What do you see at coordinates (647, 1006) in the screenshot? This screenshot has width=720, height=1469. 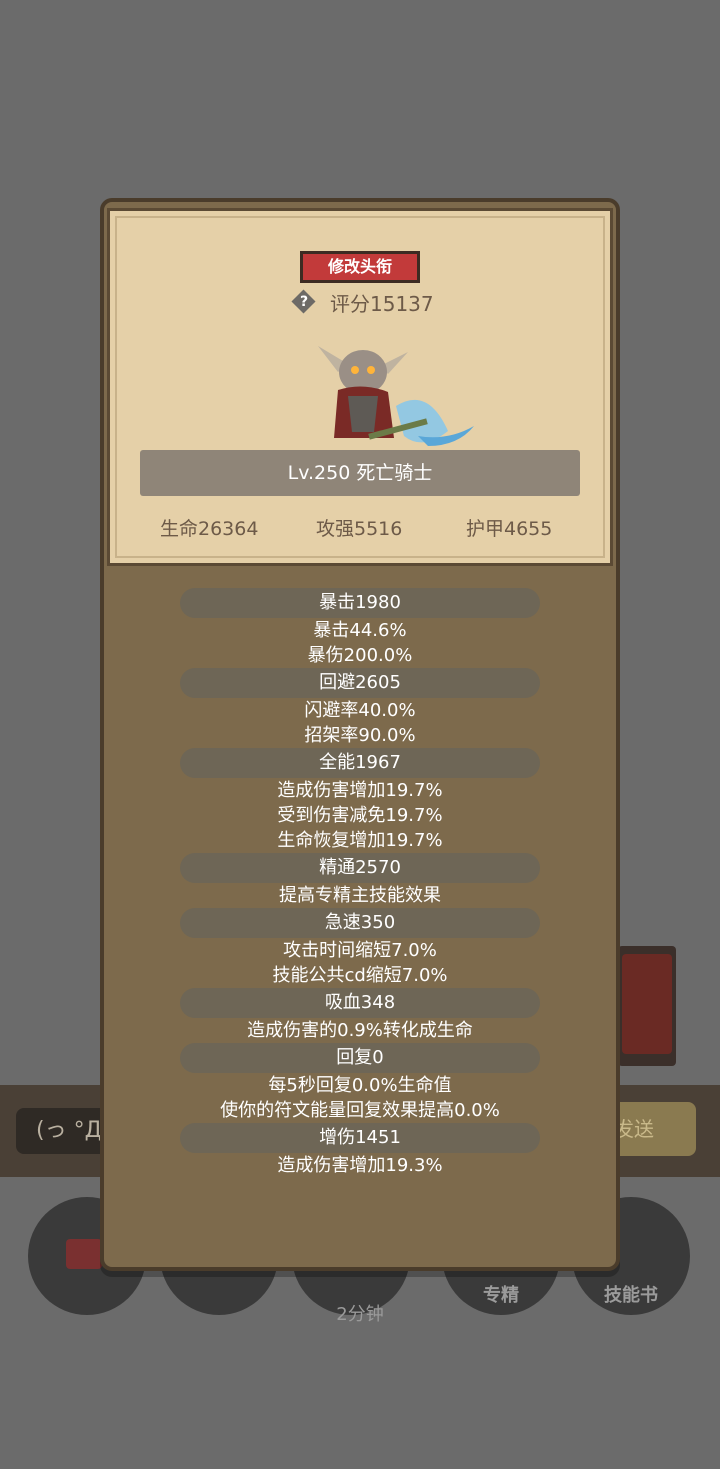 I see `background-card` at bounding box center [647, 1006].